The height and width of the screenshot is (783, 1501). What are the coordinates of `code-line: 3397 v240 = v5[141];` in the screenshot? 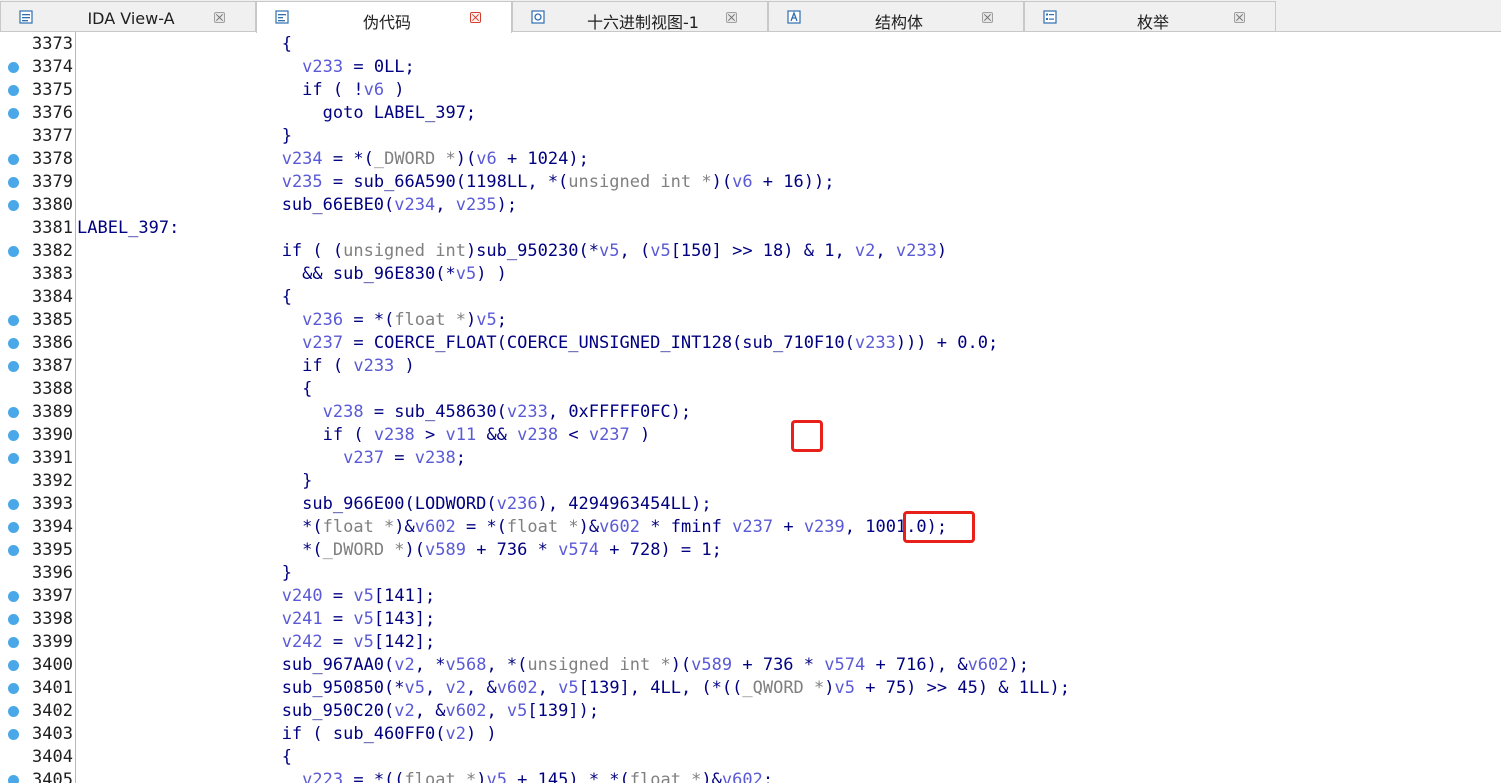 It's located at (750, 596).